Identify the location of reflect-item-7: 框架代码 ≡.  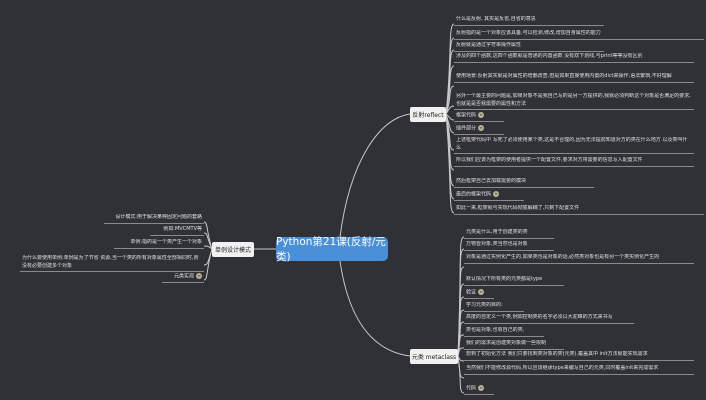
(479, 117).